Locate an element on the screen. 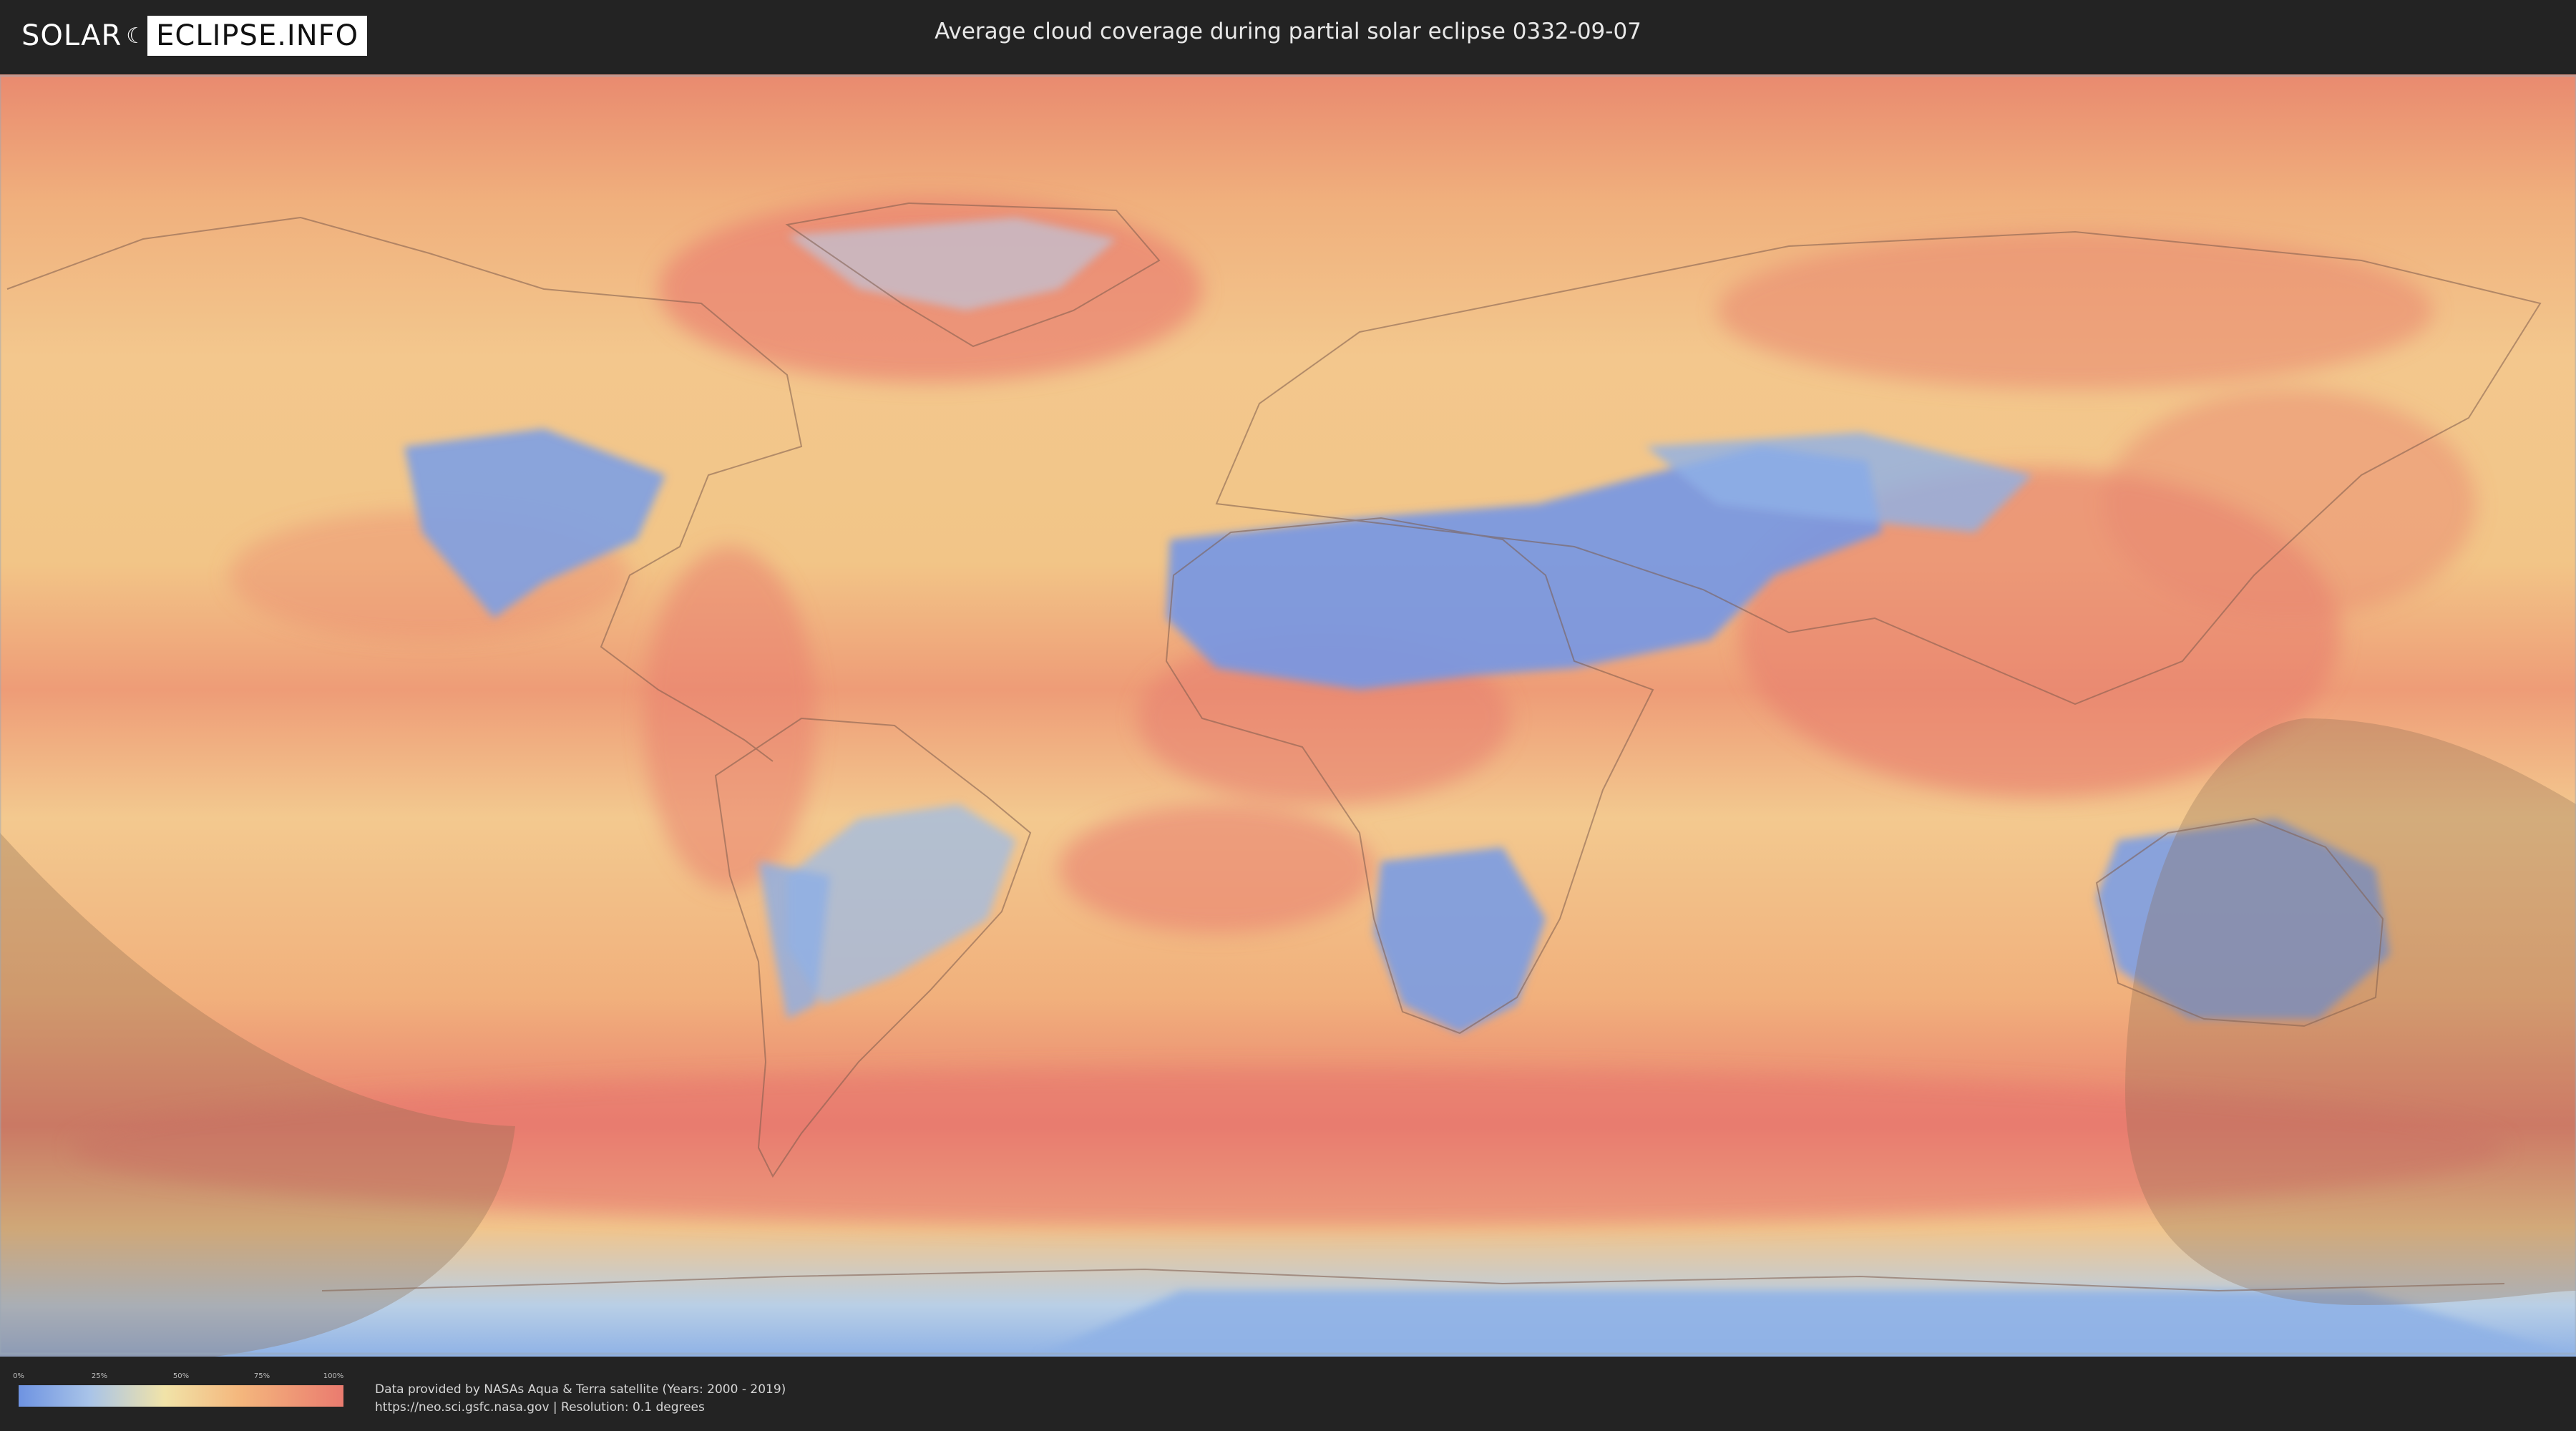 The width and height of the screenshot is (2576, 1431). legend-tick-25: 25% is located at coordinates (100, 1376).